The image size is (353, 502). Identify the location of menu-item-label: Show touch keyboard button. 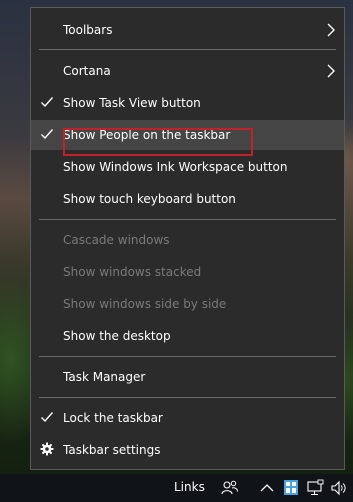
(149, 199).